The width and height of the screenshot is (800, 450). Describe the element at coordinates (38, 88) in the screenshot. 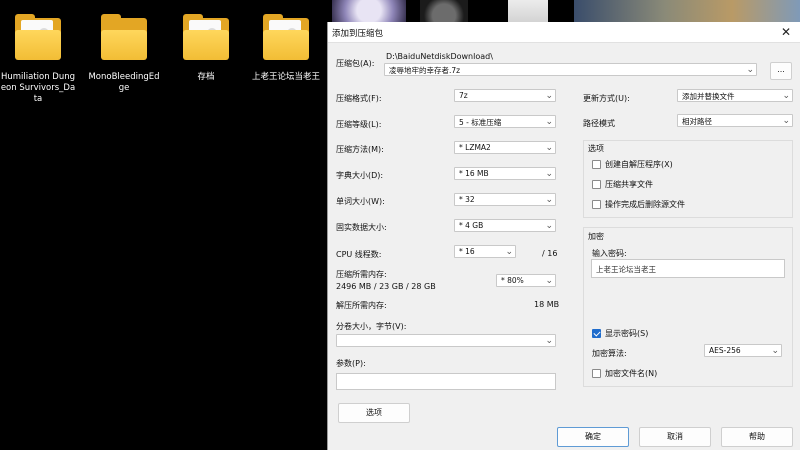

I see `desktop-icon-label: Humiliation Dungeon Survivors_Data` at that location.